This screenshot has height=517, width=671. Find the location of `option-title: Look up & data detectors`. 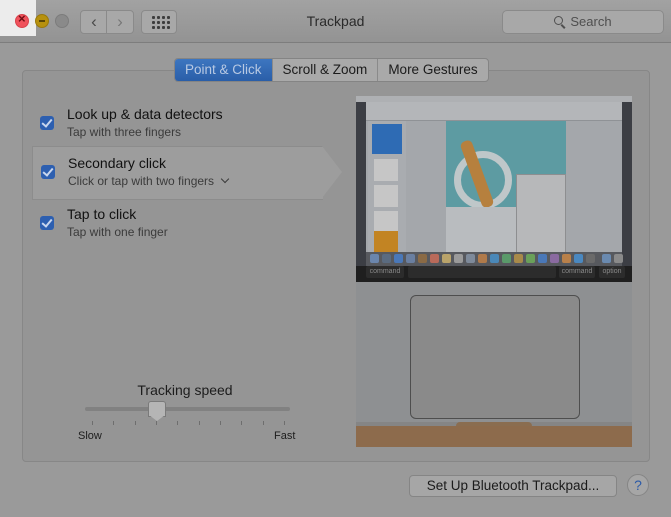

option-title: Look up & data detectors is located at coordinates (145, 114).